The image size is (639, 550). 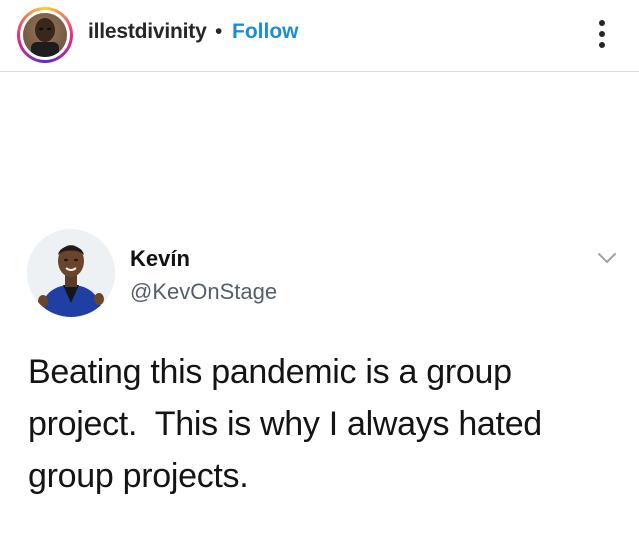 What do you see at coordinates (607, 258) in the screenshot?
I see `chevron-down-icon` at bounding box center [607, 258].